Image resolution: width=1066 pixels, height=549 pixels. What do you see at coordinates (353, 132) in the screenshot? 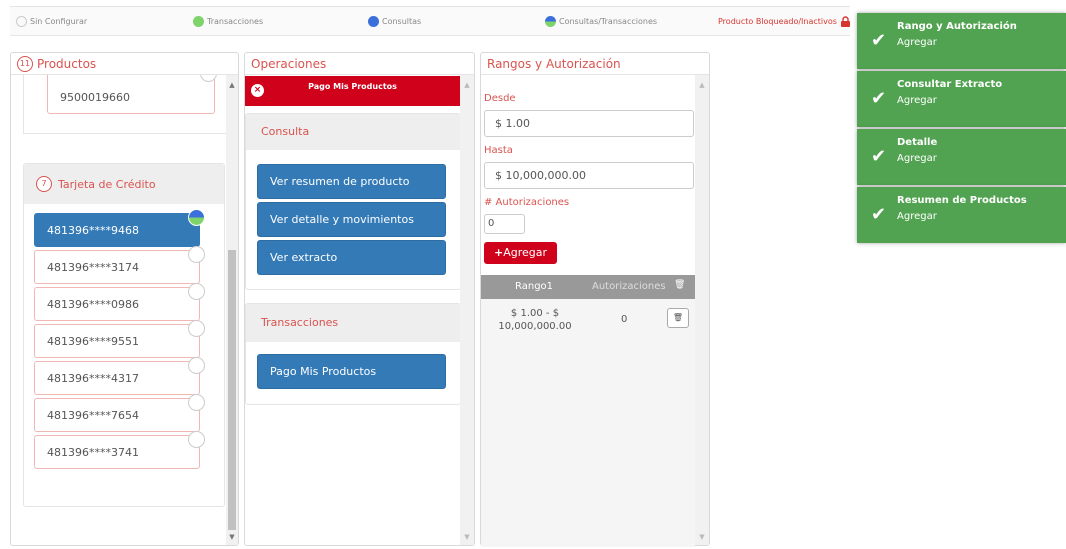
I see `consulta-title: Consulta` at bounding box center [353, 132].